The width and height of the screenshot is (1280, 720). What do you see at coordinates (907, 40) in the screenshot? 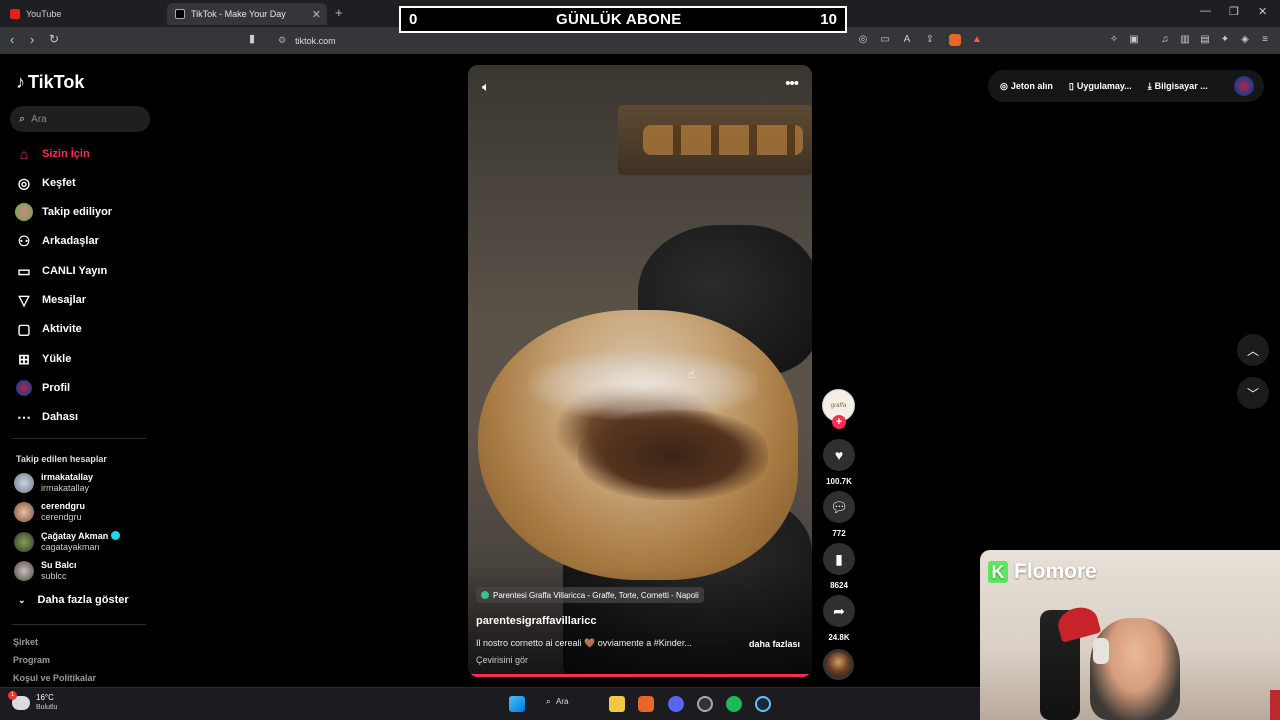
I see `translate-icon: A` at bounding box center [907, 40].